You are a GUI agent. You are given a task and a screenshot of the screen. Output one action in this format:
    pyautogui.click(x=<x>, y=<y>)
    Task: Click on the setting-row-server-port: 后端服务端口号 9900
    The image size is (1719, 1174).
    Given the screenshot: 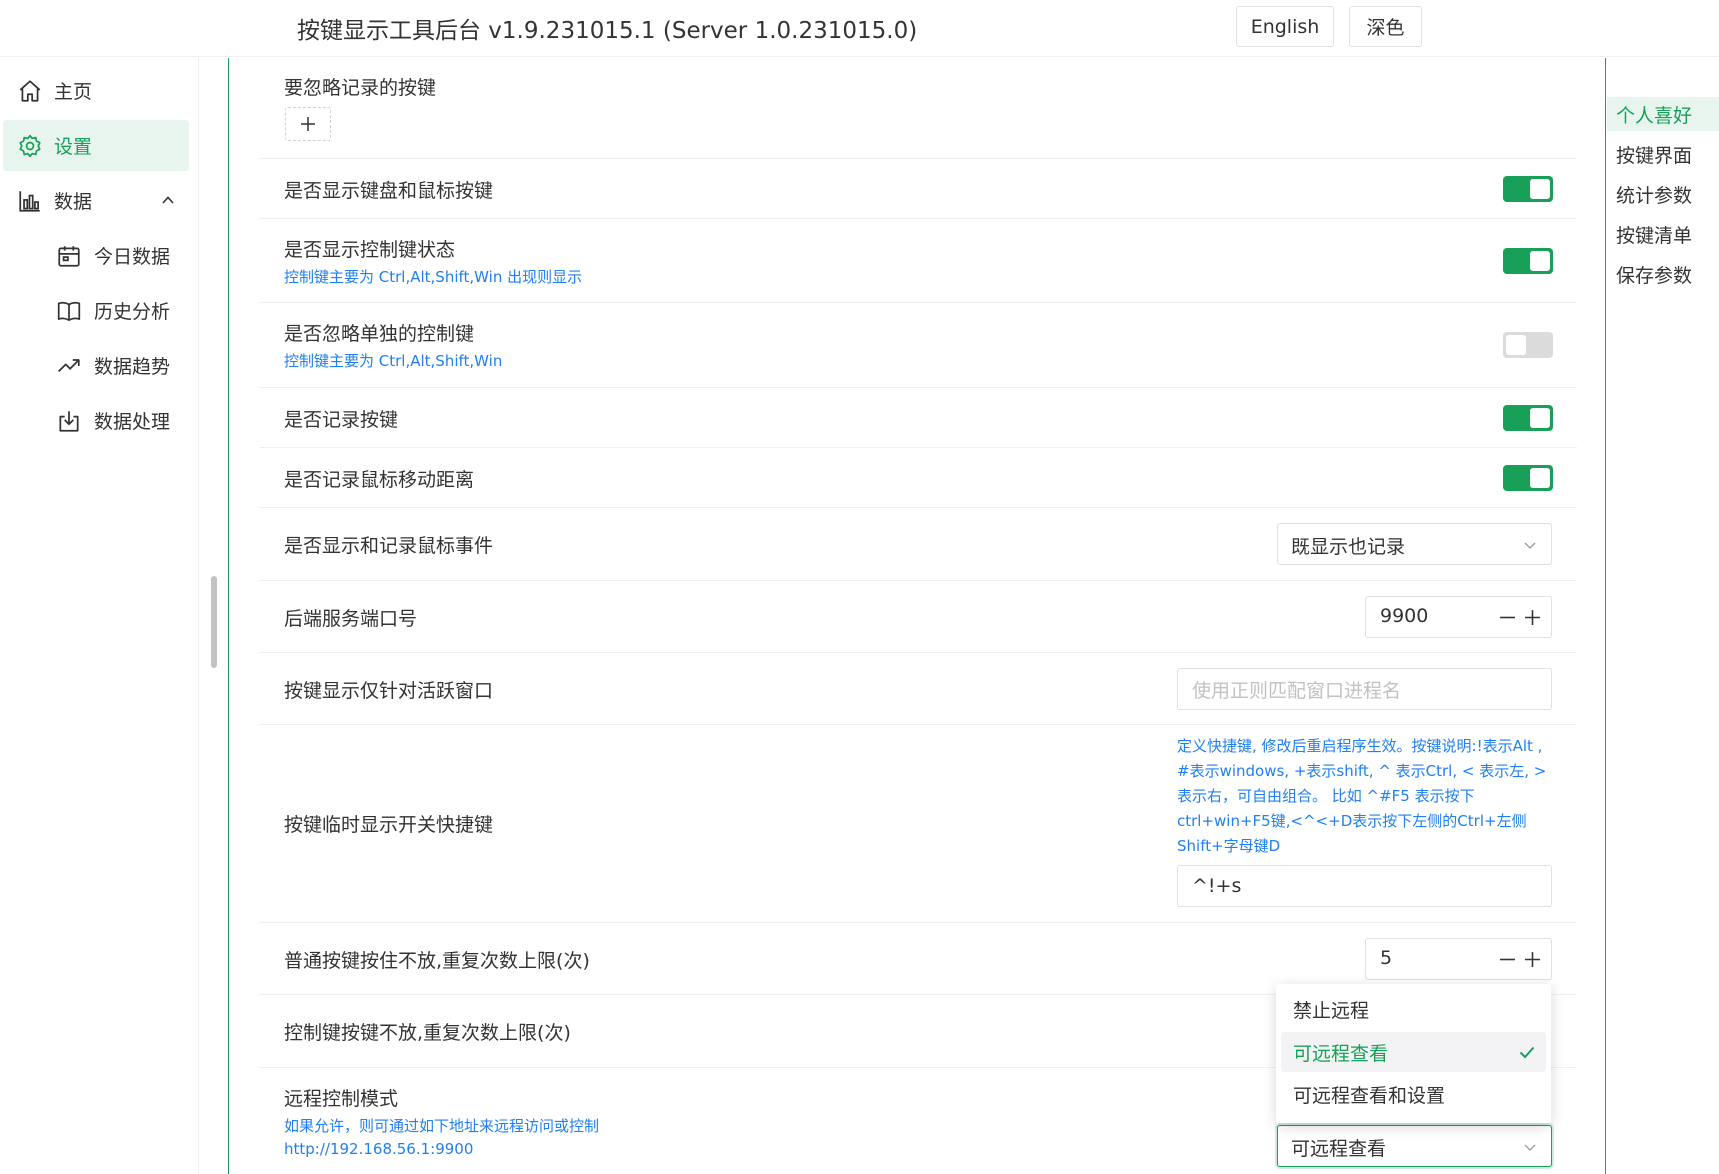 What is the action you would take?
    pyautogui.click(x=918, y=617)
    